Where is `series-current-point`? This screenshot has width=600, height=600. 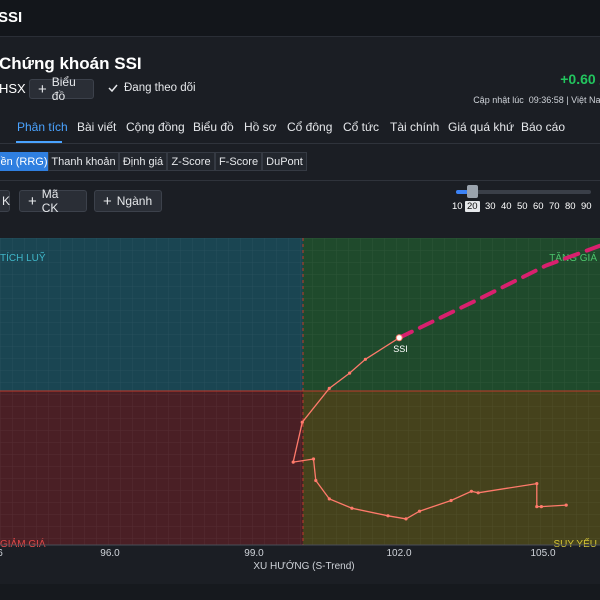 series-current-point is located at coordinates (399, 338).